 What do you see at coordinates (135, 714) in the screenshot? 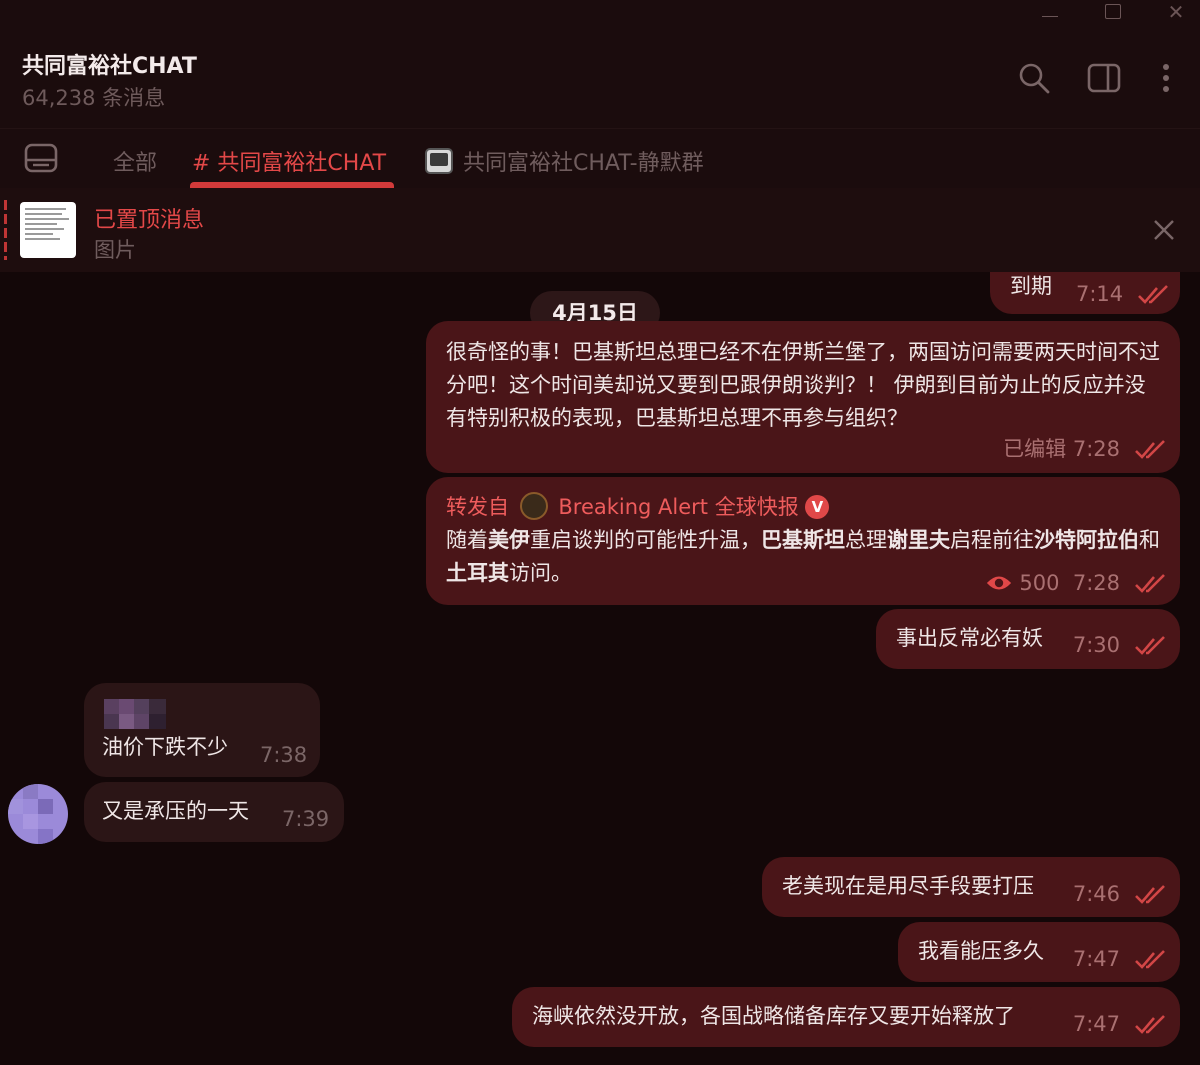
I see `sender-name-redacted` at bounding box center [135, 714].